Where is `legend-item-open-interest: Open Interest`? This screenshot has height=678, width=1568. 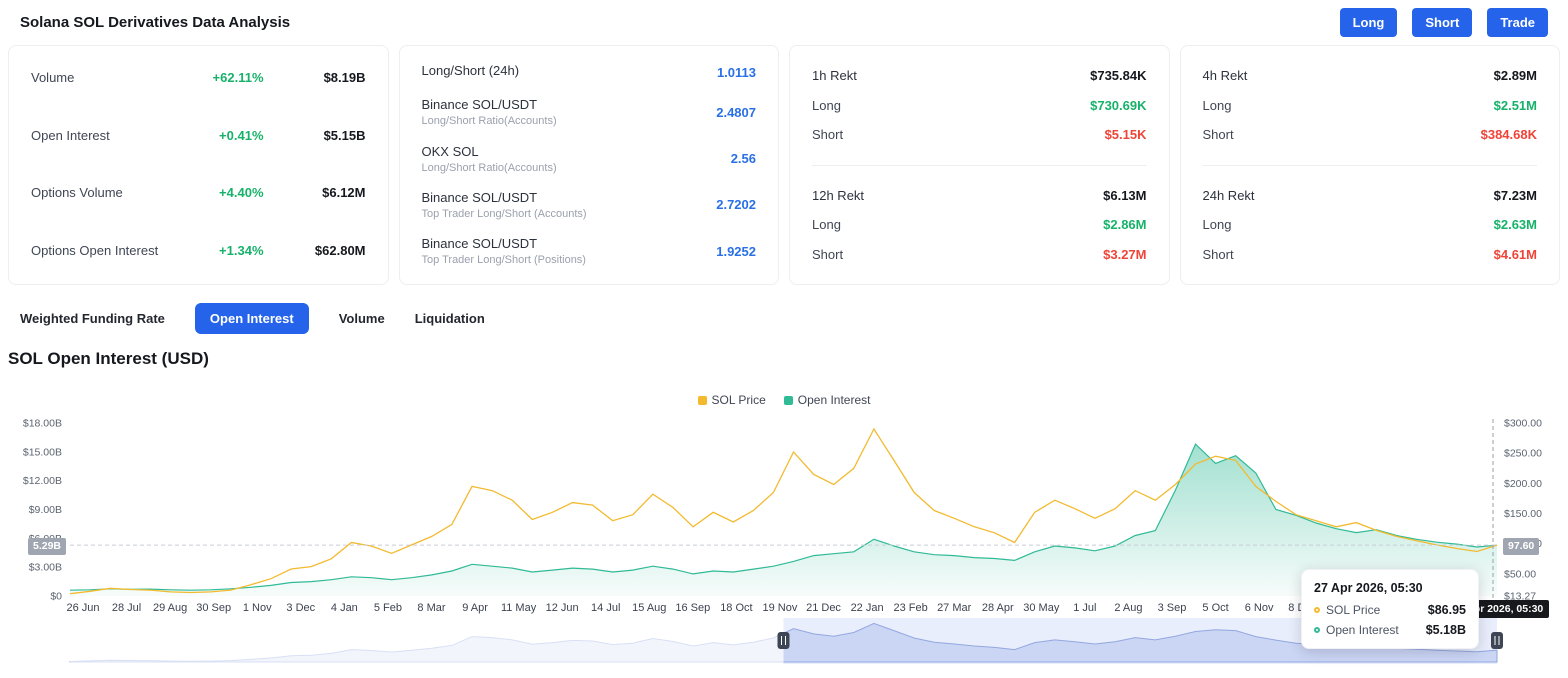 legend-item-open-interest: Open Interest is located at coordinates (826, 400).